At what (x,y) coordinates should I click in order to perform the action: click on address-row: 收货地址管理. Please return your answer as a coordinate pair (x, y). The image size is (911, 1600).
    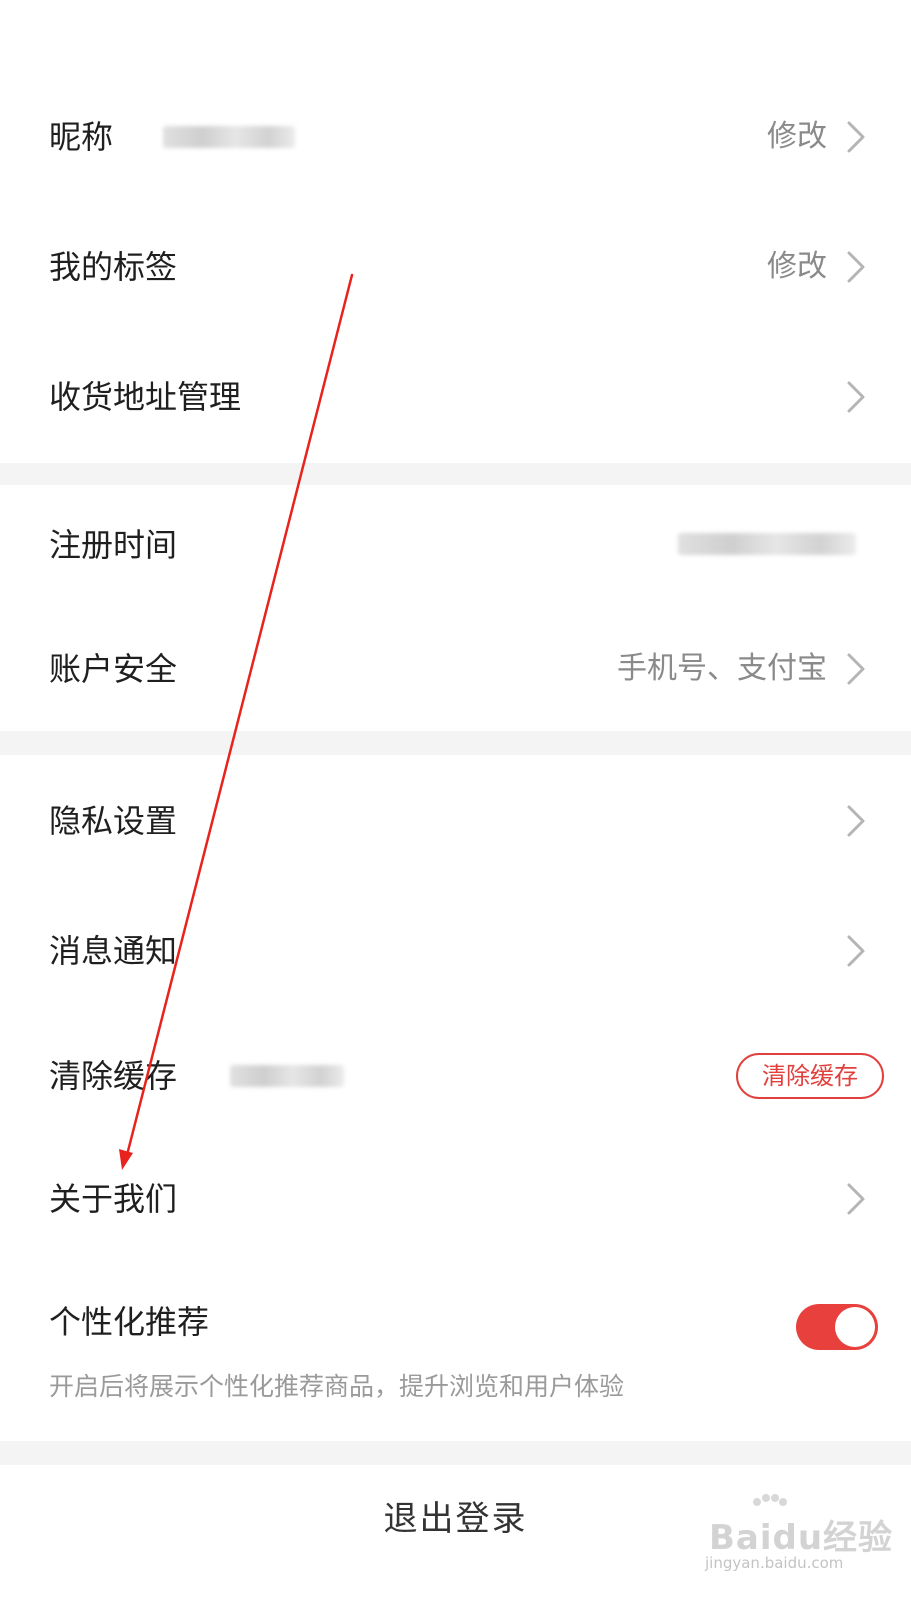
    Looking at the image, I should click on (455, 397).